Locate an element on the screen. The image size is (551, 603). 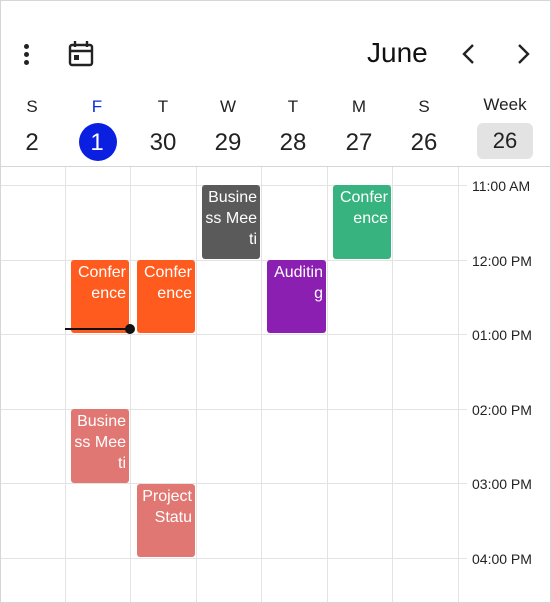
day-number: 26 is located at coordinates (424, 142).